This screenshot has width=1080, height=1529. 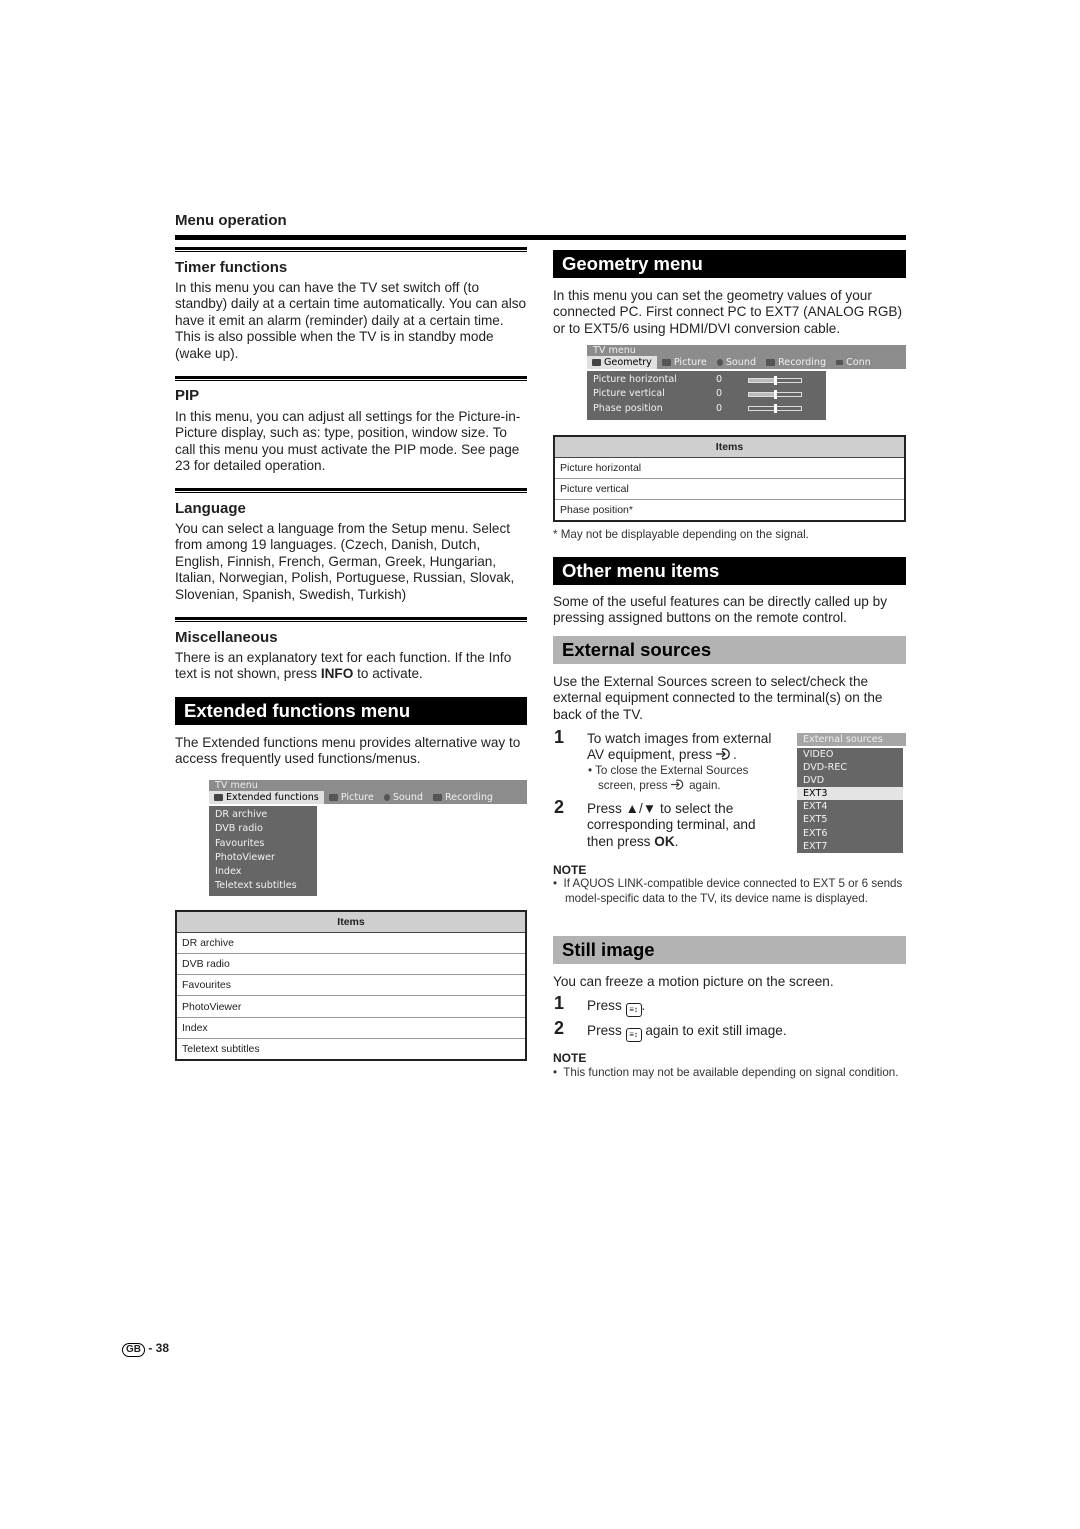 What do you see at coordinates (671, 825) in the screenshot?
I see `step-text: corresponding terminal, and` at bounding box center [671, 825].